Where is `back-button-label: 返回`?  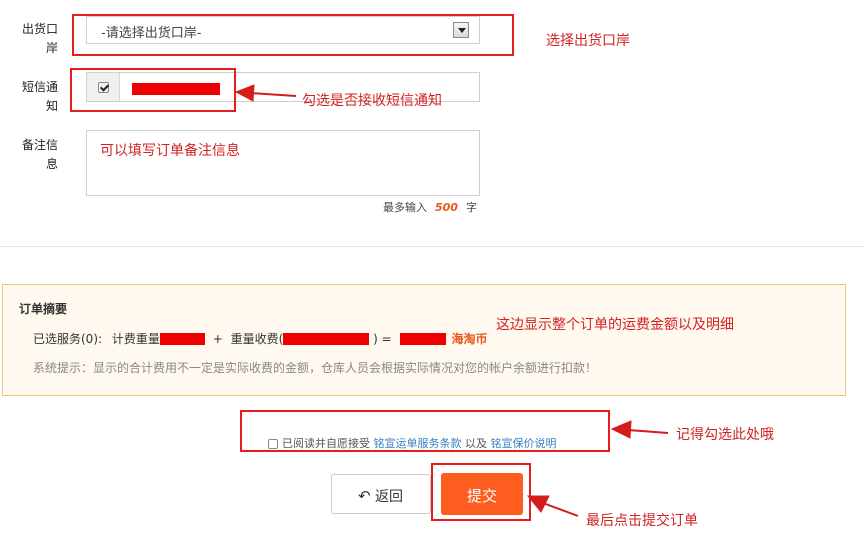
back-button-label: 返回 is located at coordinates (389, 497).